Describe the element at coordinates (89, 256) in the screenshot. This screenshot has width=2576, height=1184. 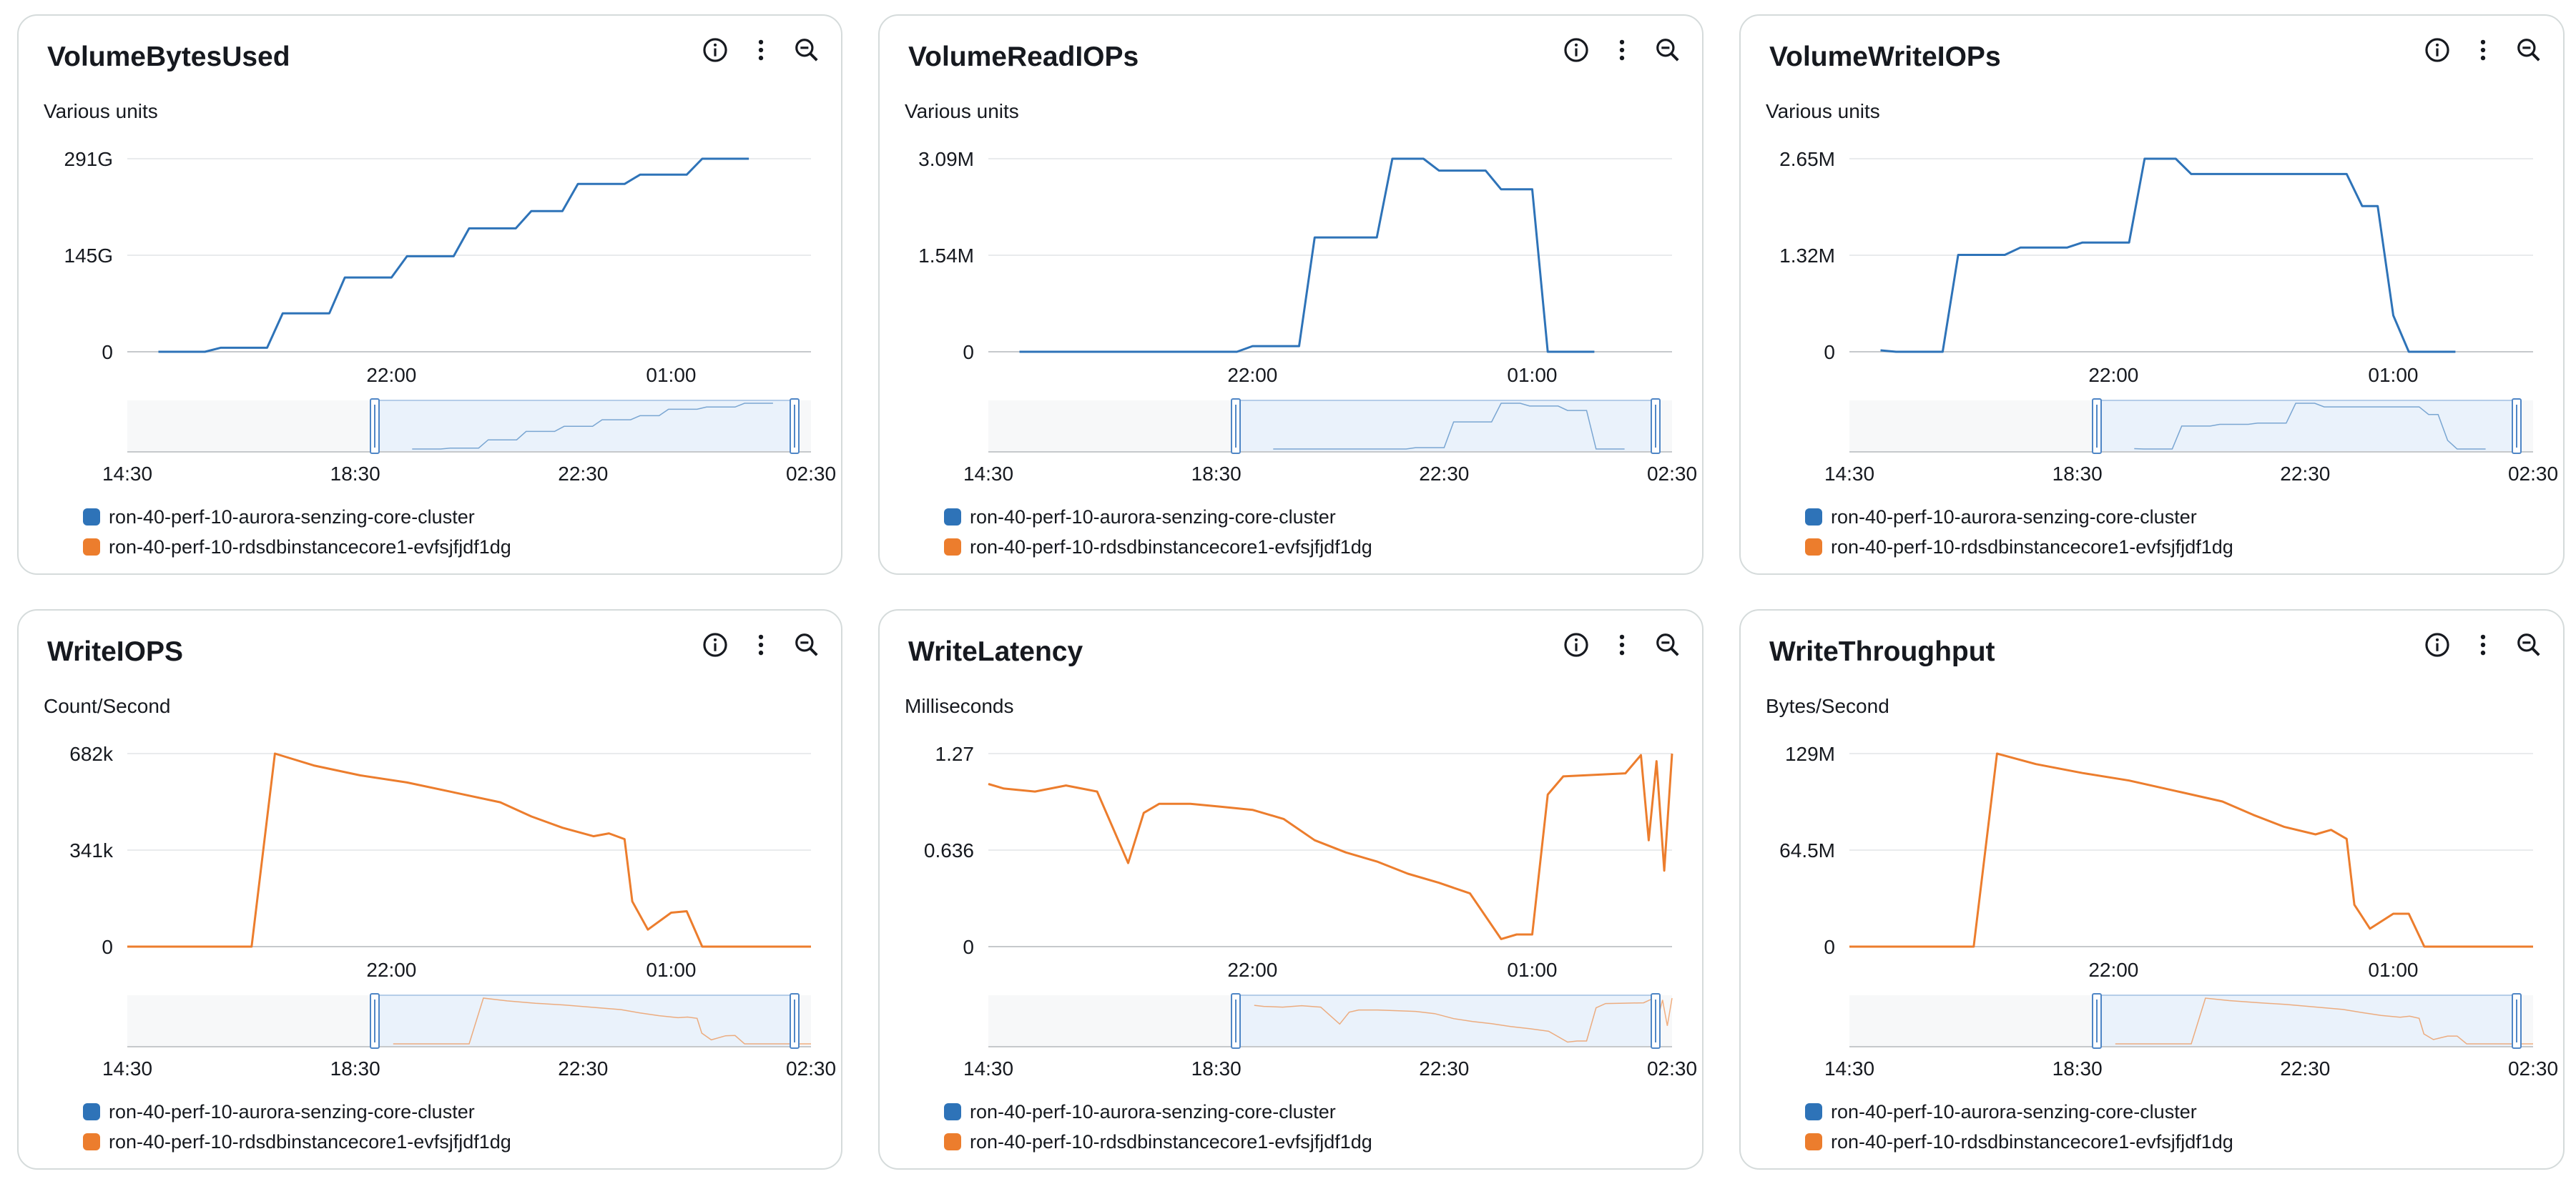
I see `y-tick-label: 145G` at that location.